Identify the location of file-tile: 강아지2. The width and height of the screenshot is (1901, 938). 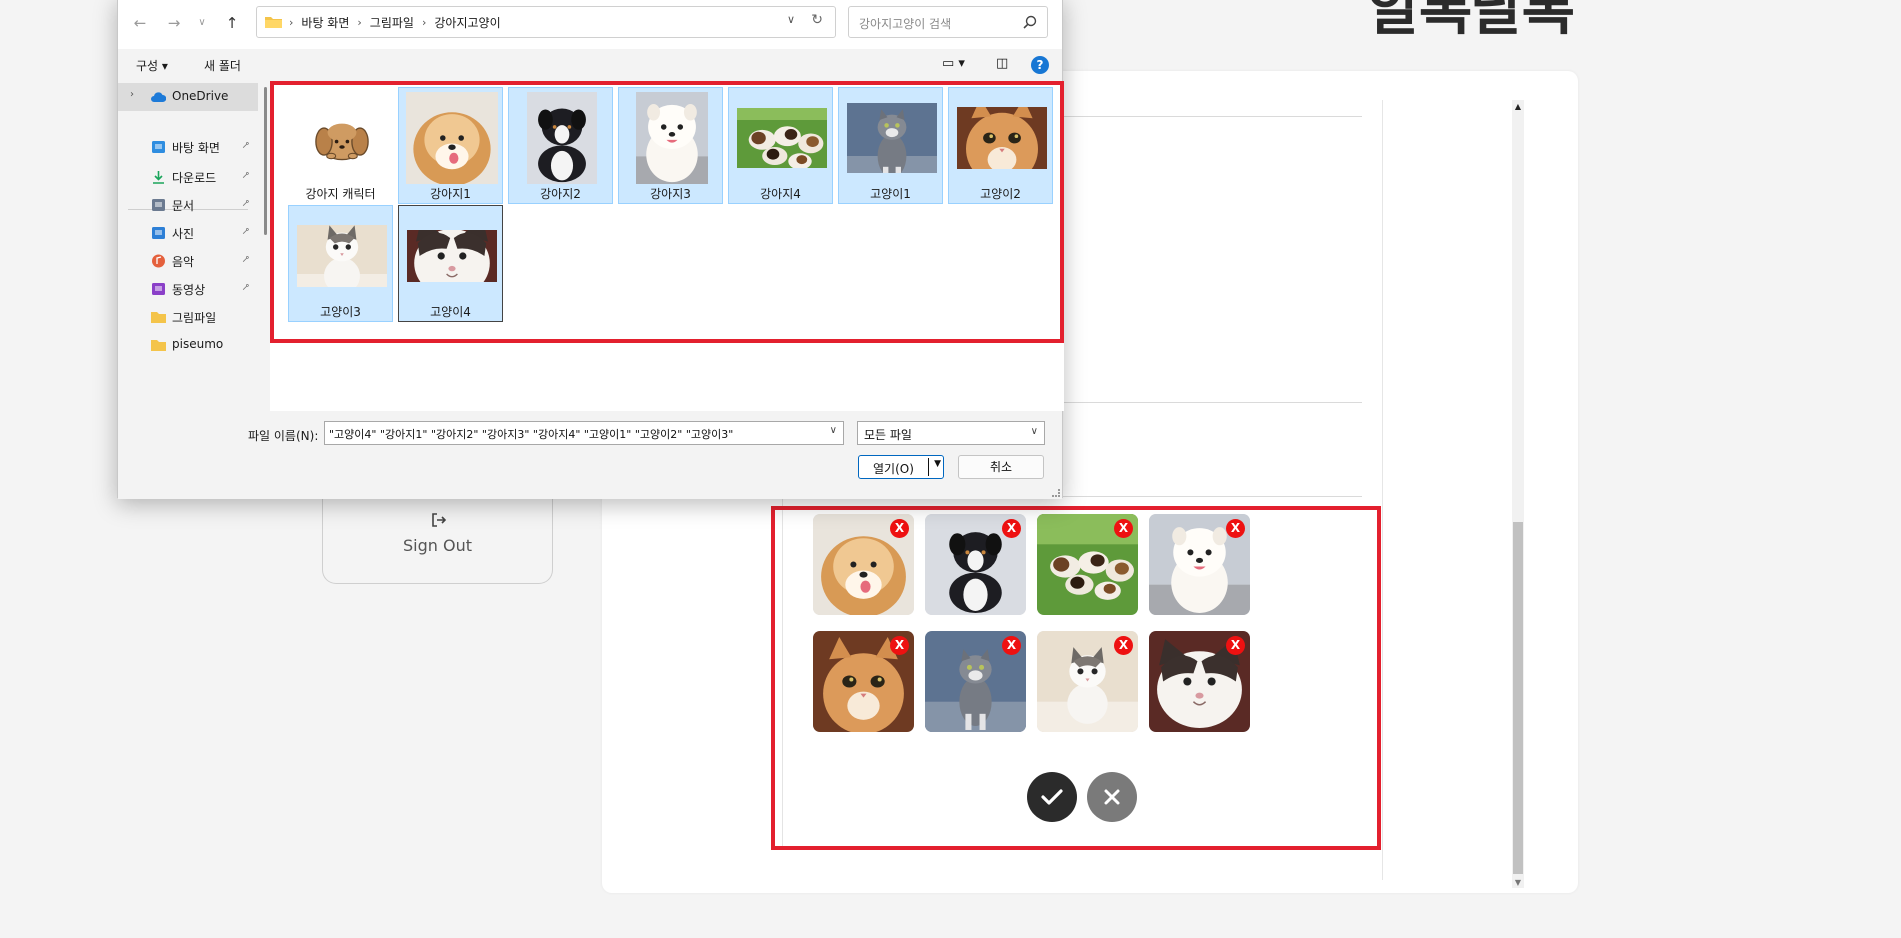
(560, 145).